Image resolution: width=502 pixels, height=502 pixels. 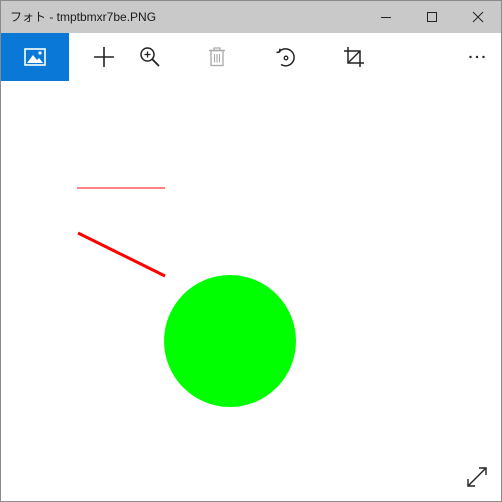 I want to click on minimize-button, so click(x=386, y=17).